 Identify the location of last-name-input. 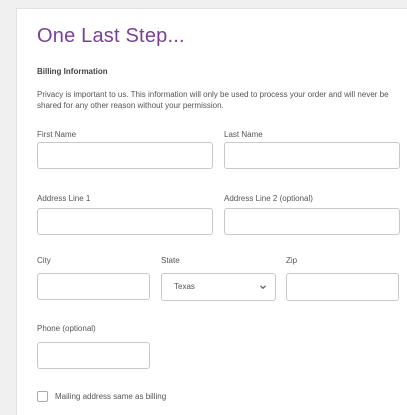
(312, 155).